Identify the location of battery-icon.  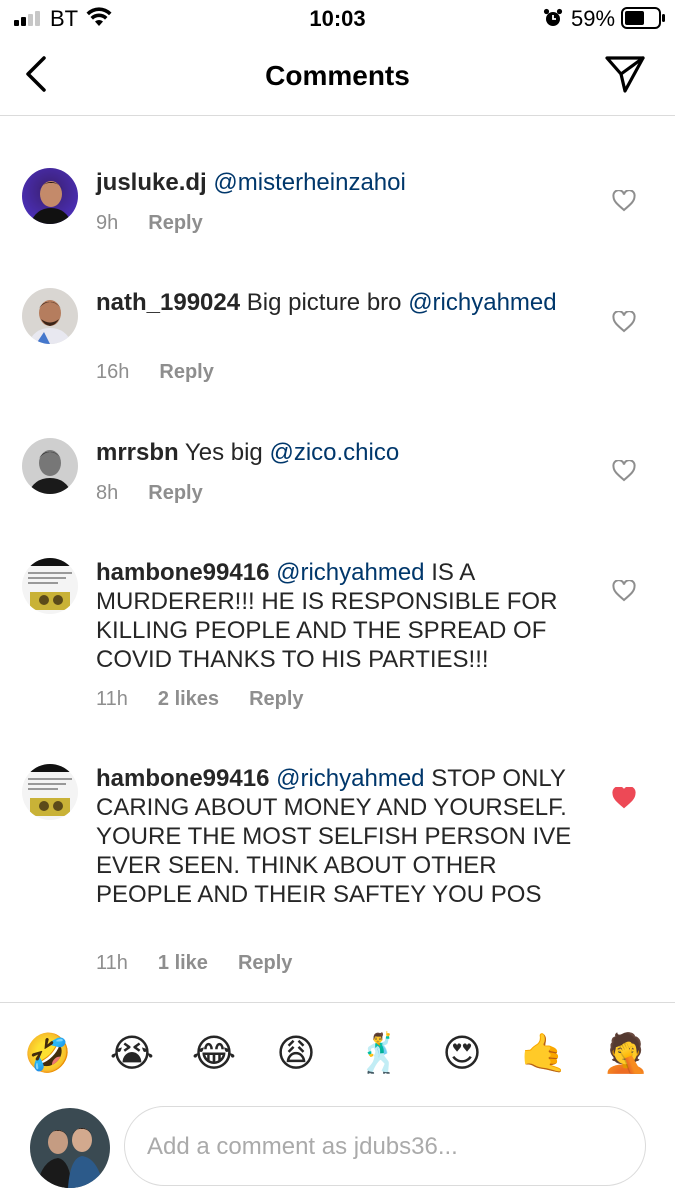
(643, 18).